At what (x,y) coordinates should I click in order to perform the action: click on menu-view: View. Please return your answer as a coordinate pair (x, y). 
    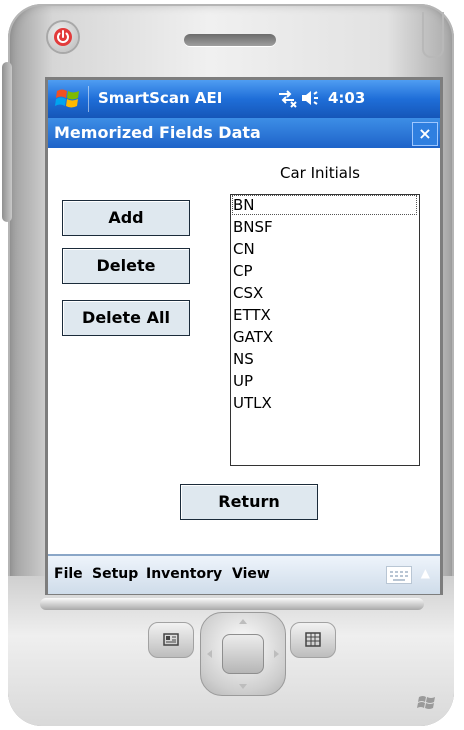
    Looking at the image, I should click on (251, 574).